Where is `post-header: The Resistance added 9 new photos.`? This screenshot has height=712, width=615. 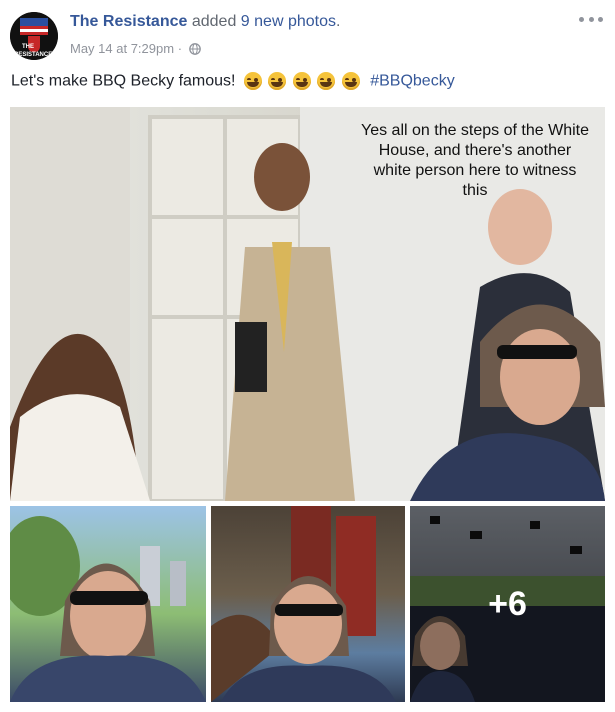
post-header: The Resistance added 9 new photos. is located at coordinates (205, 22).